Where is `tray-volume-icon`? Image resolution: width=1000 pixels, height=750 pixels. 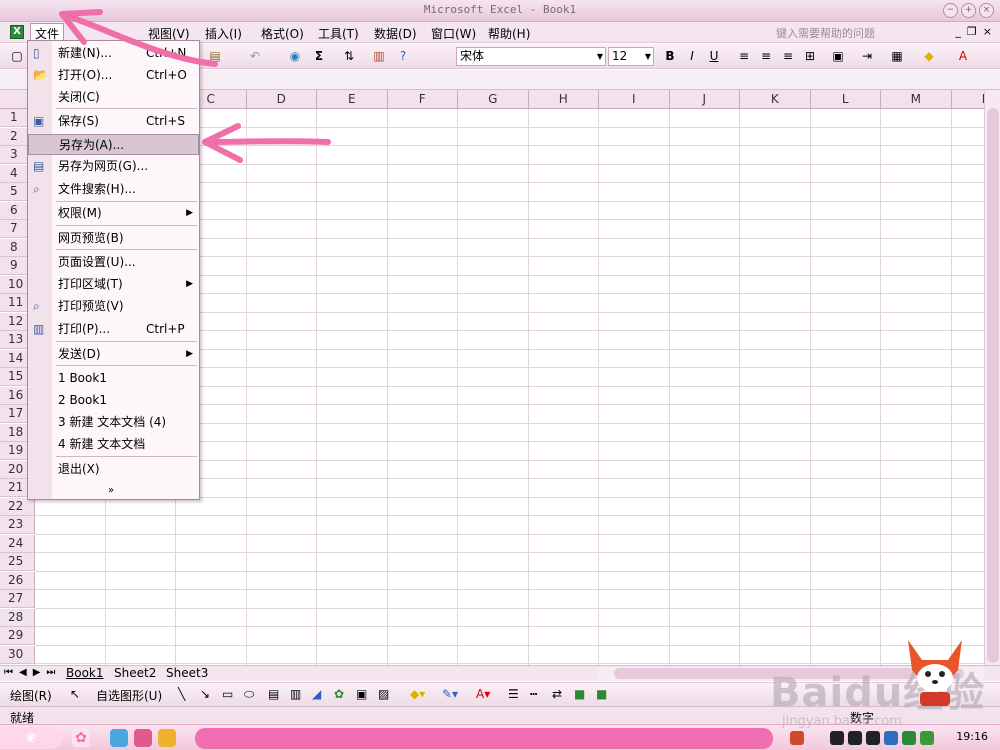
tray-volume-icon is located at coordinates (909, 738).